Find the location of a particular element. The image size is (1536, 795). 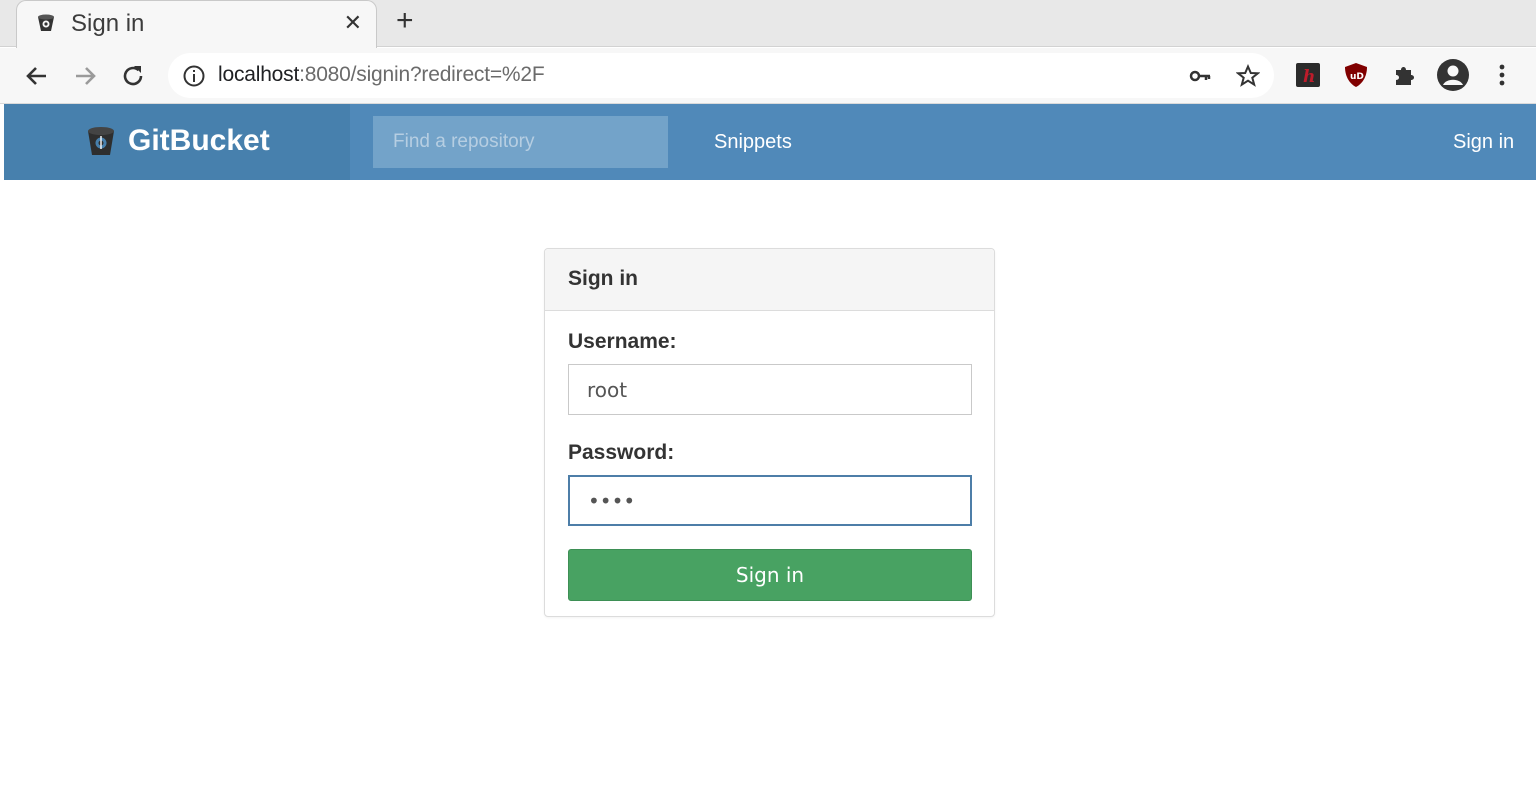

back-arrow-icon is located at coordinates (36, 76).